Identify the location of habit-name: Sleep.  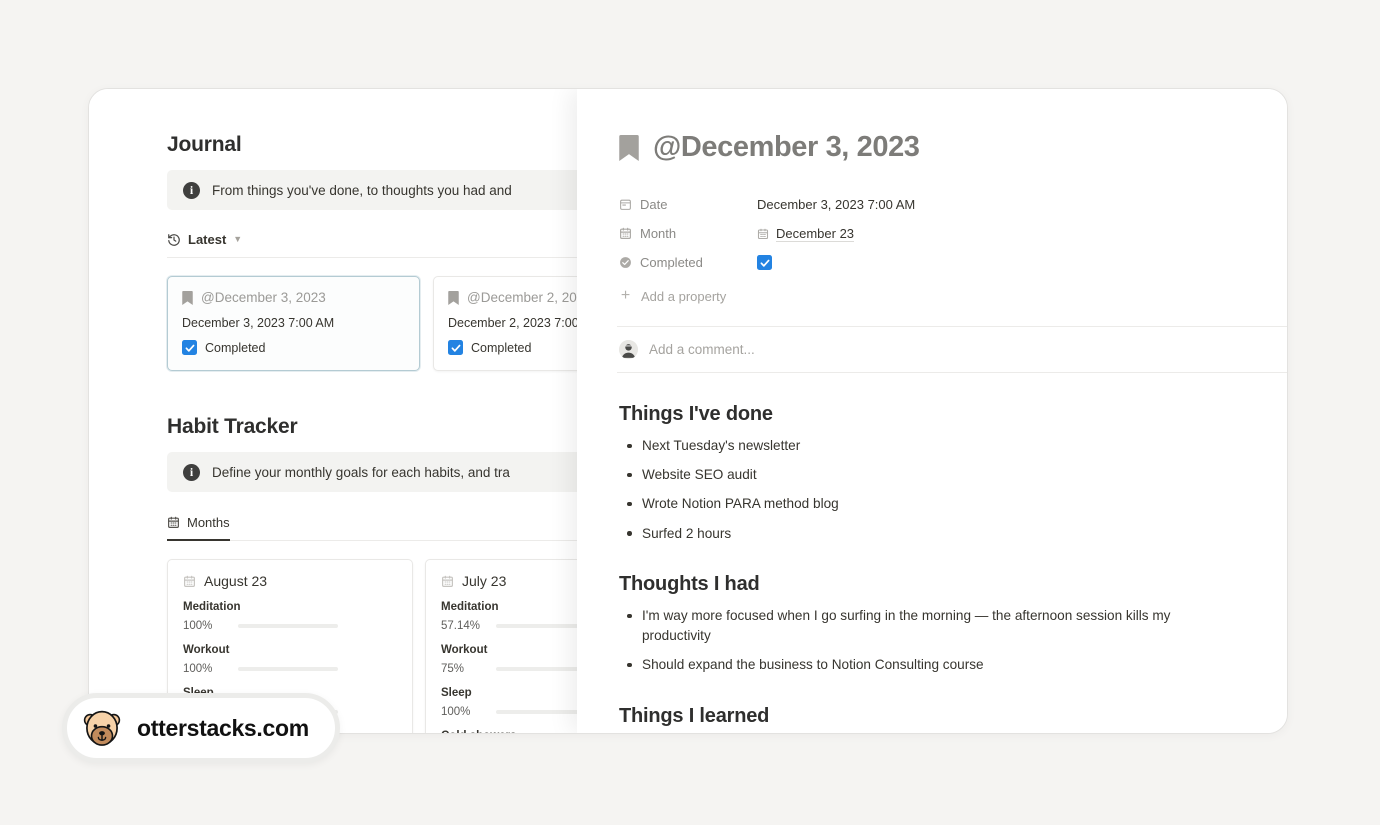
(456, 693).